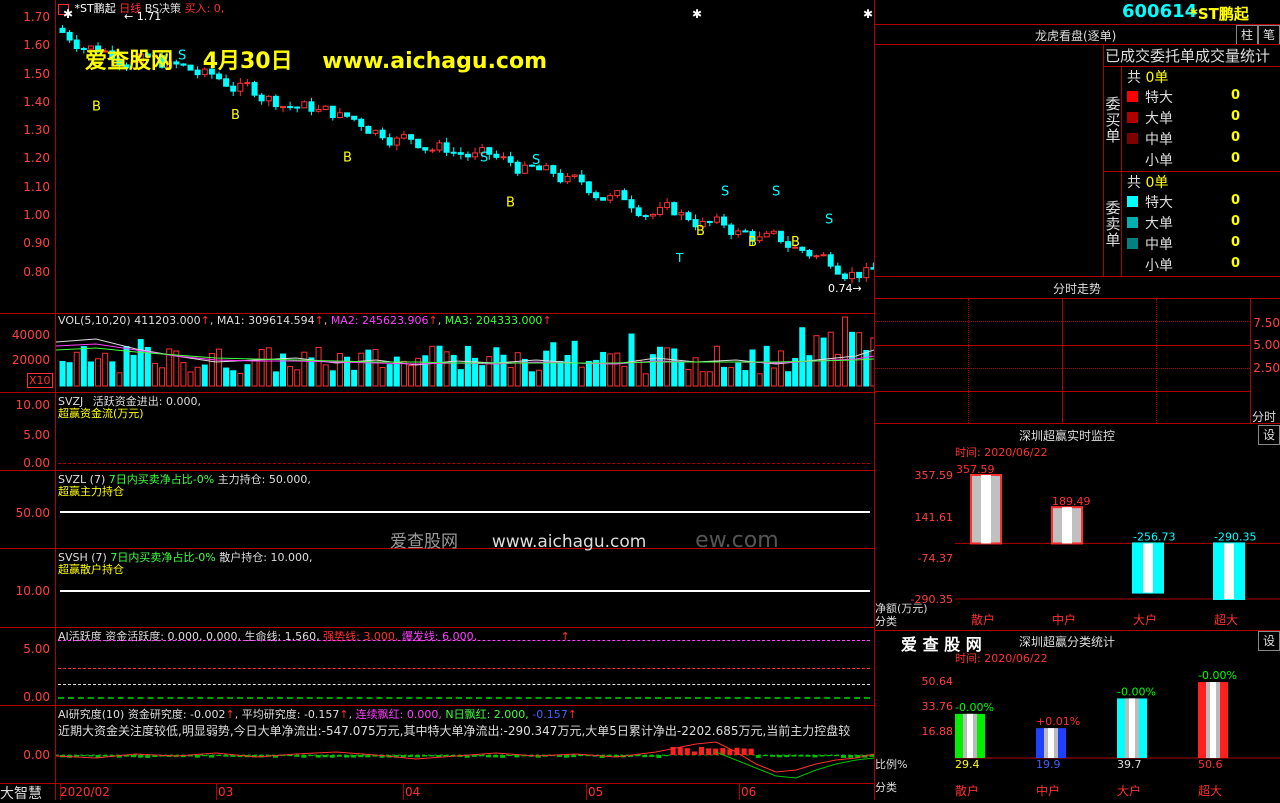 Image resolution: width=1280 pixels, height=803 pixels. I want to click on sell-row-label: 小单, so click(1159, 266).